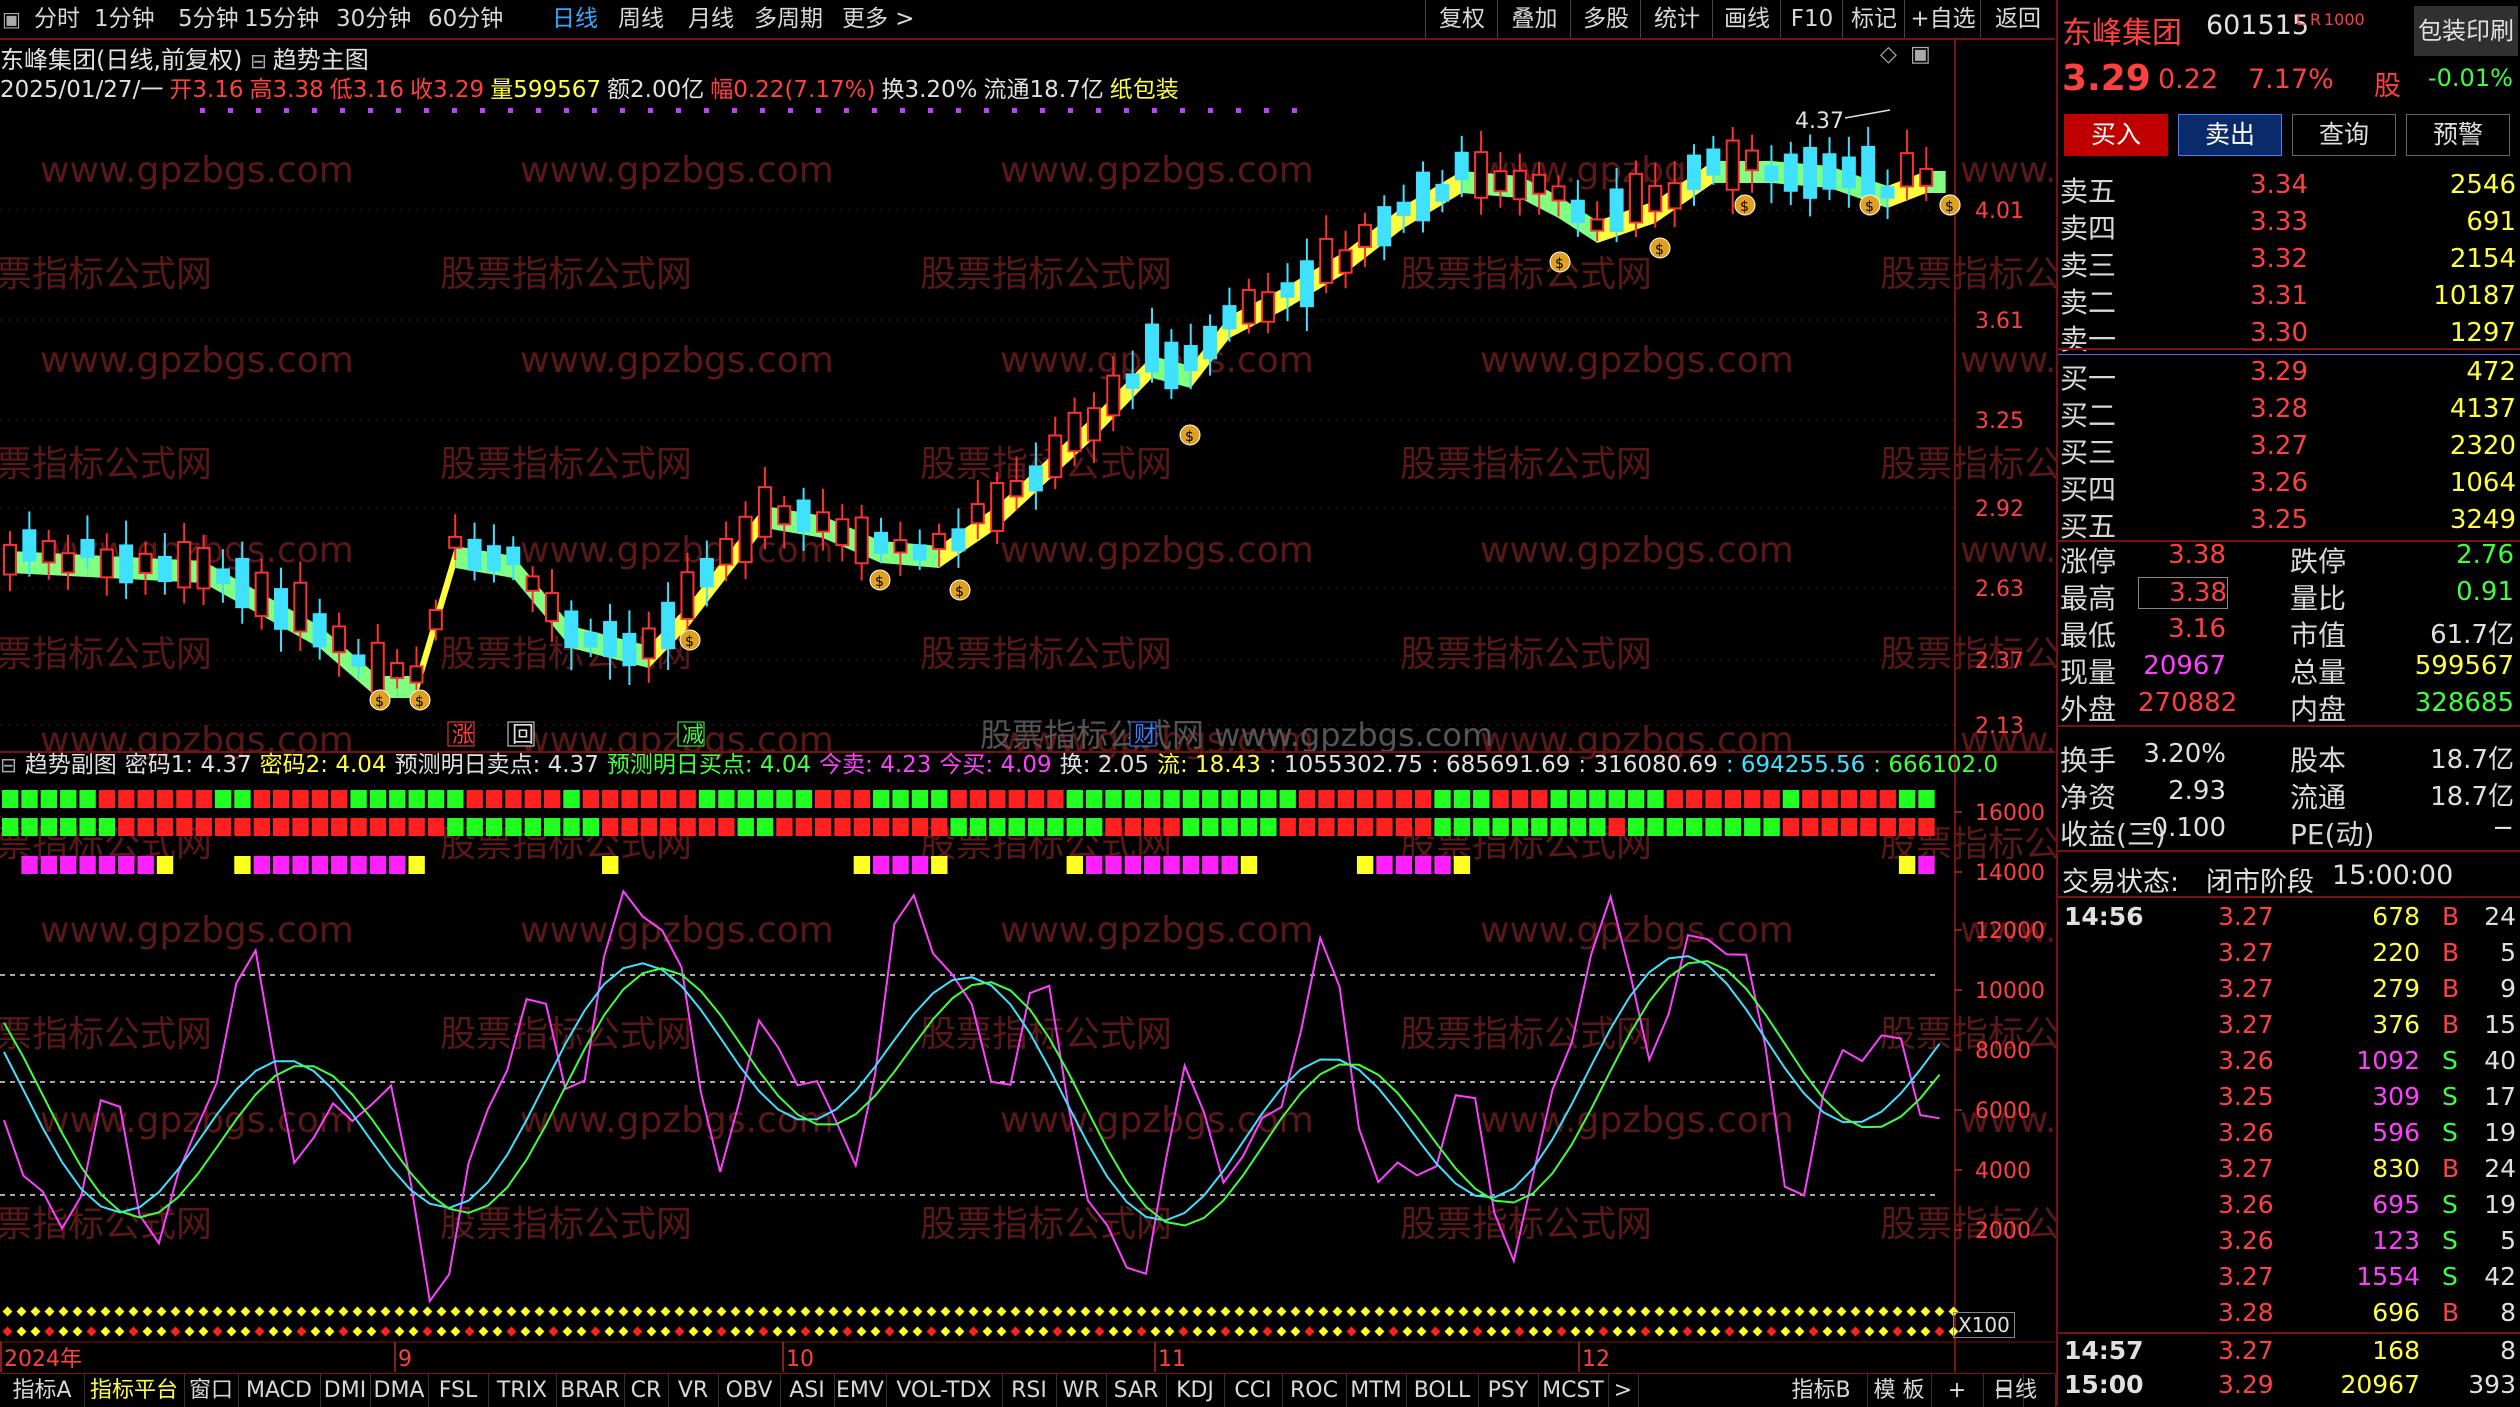 Image resolution: width=2520 pixels, height=1407 pixels. Describe the element at coordinates (1029, 1390) in the screenshot. I see `bottom-tab-15: RSI` at that location.